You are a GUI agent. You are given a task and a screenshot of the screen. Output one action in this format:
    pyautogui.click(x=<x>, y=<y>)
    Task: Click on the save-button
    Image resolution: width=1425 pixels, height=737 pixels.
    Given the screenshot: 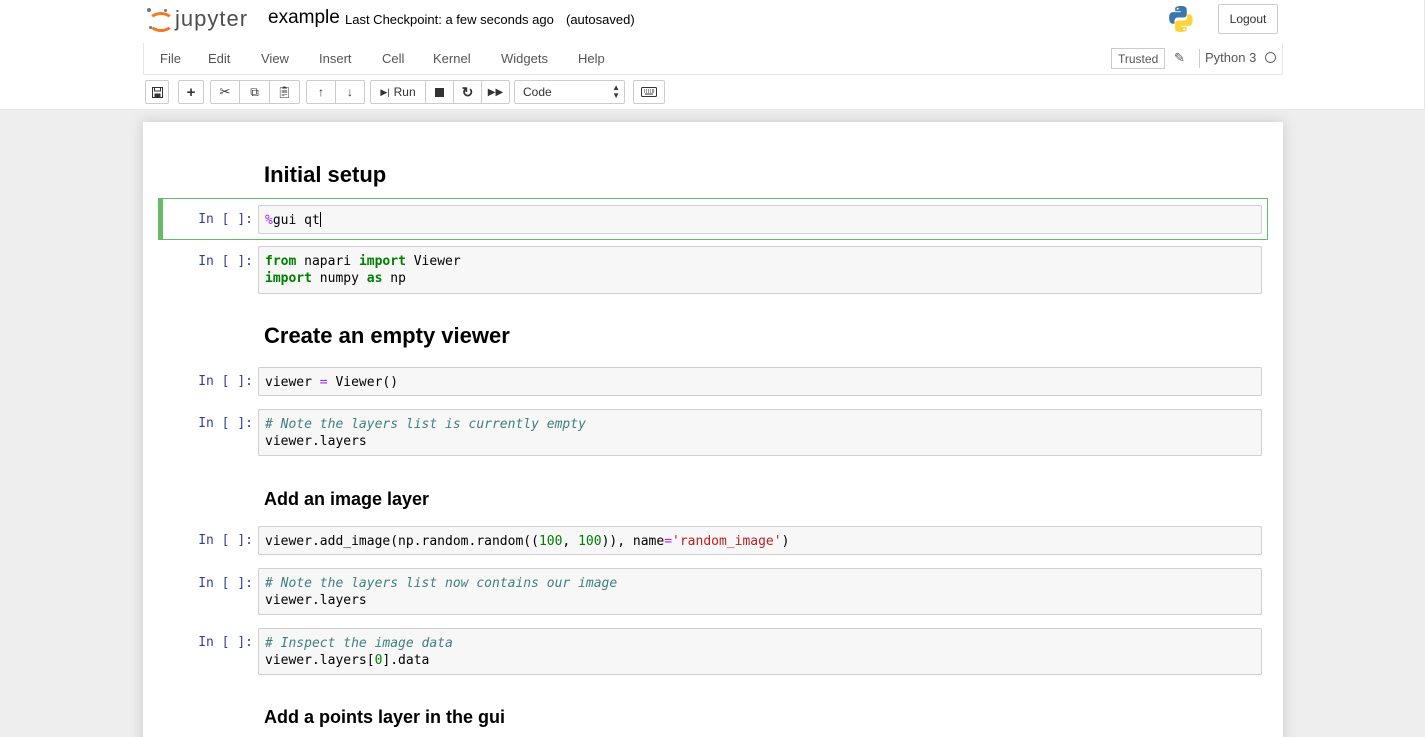 What is the action you would take?
    pyautogui.click(x=157, y=92)
    